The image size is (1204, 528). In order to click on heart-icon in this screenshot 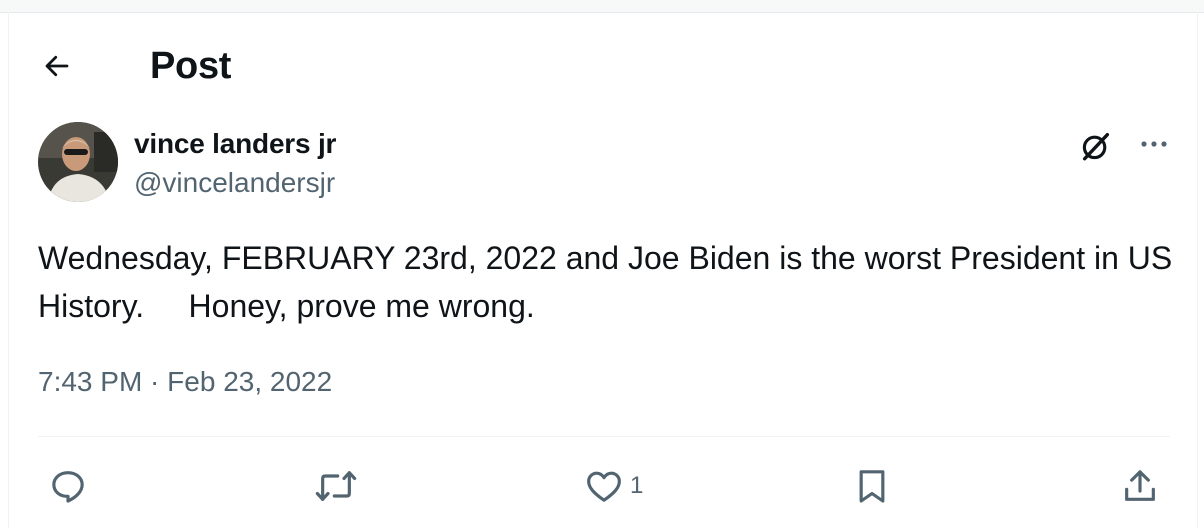, I will do `click(604, 486)`.